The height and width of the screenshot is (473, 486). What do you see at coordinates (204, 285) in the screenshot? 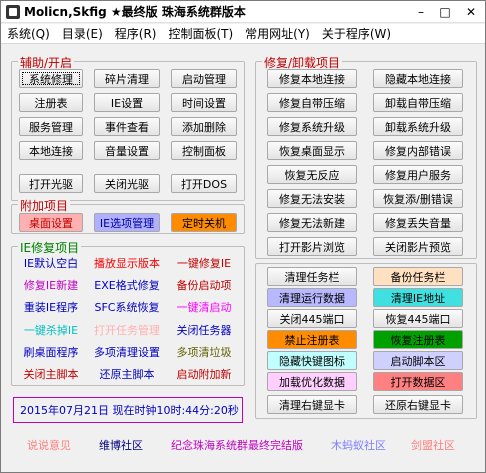
I see `backup-startup: 备份启动项` at bounding box center [204, 285].